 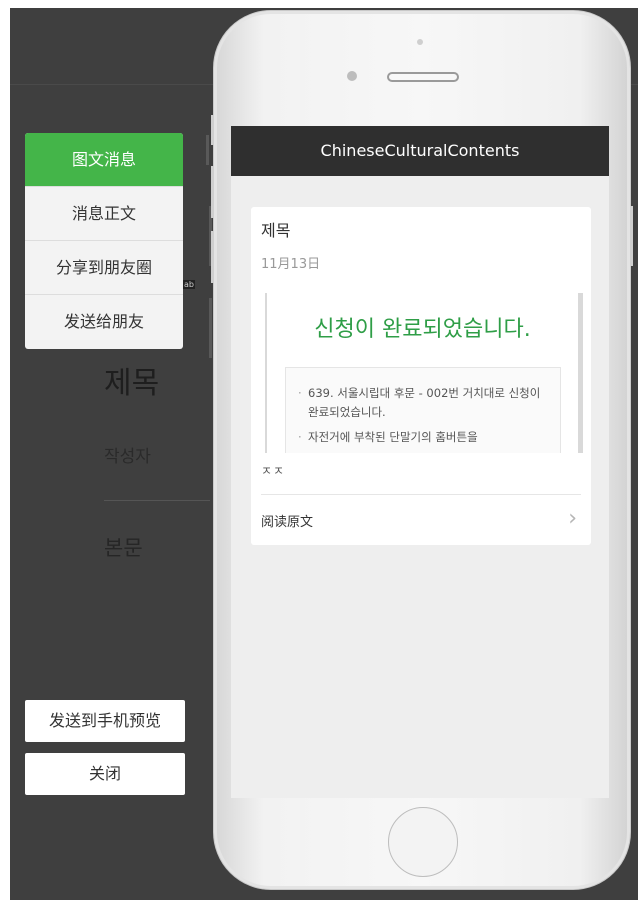 I want to click on phone-power-button, so click(x=631, y=236).